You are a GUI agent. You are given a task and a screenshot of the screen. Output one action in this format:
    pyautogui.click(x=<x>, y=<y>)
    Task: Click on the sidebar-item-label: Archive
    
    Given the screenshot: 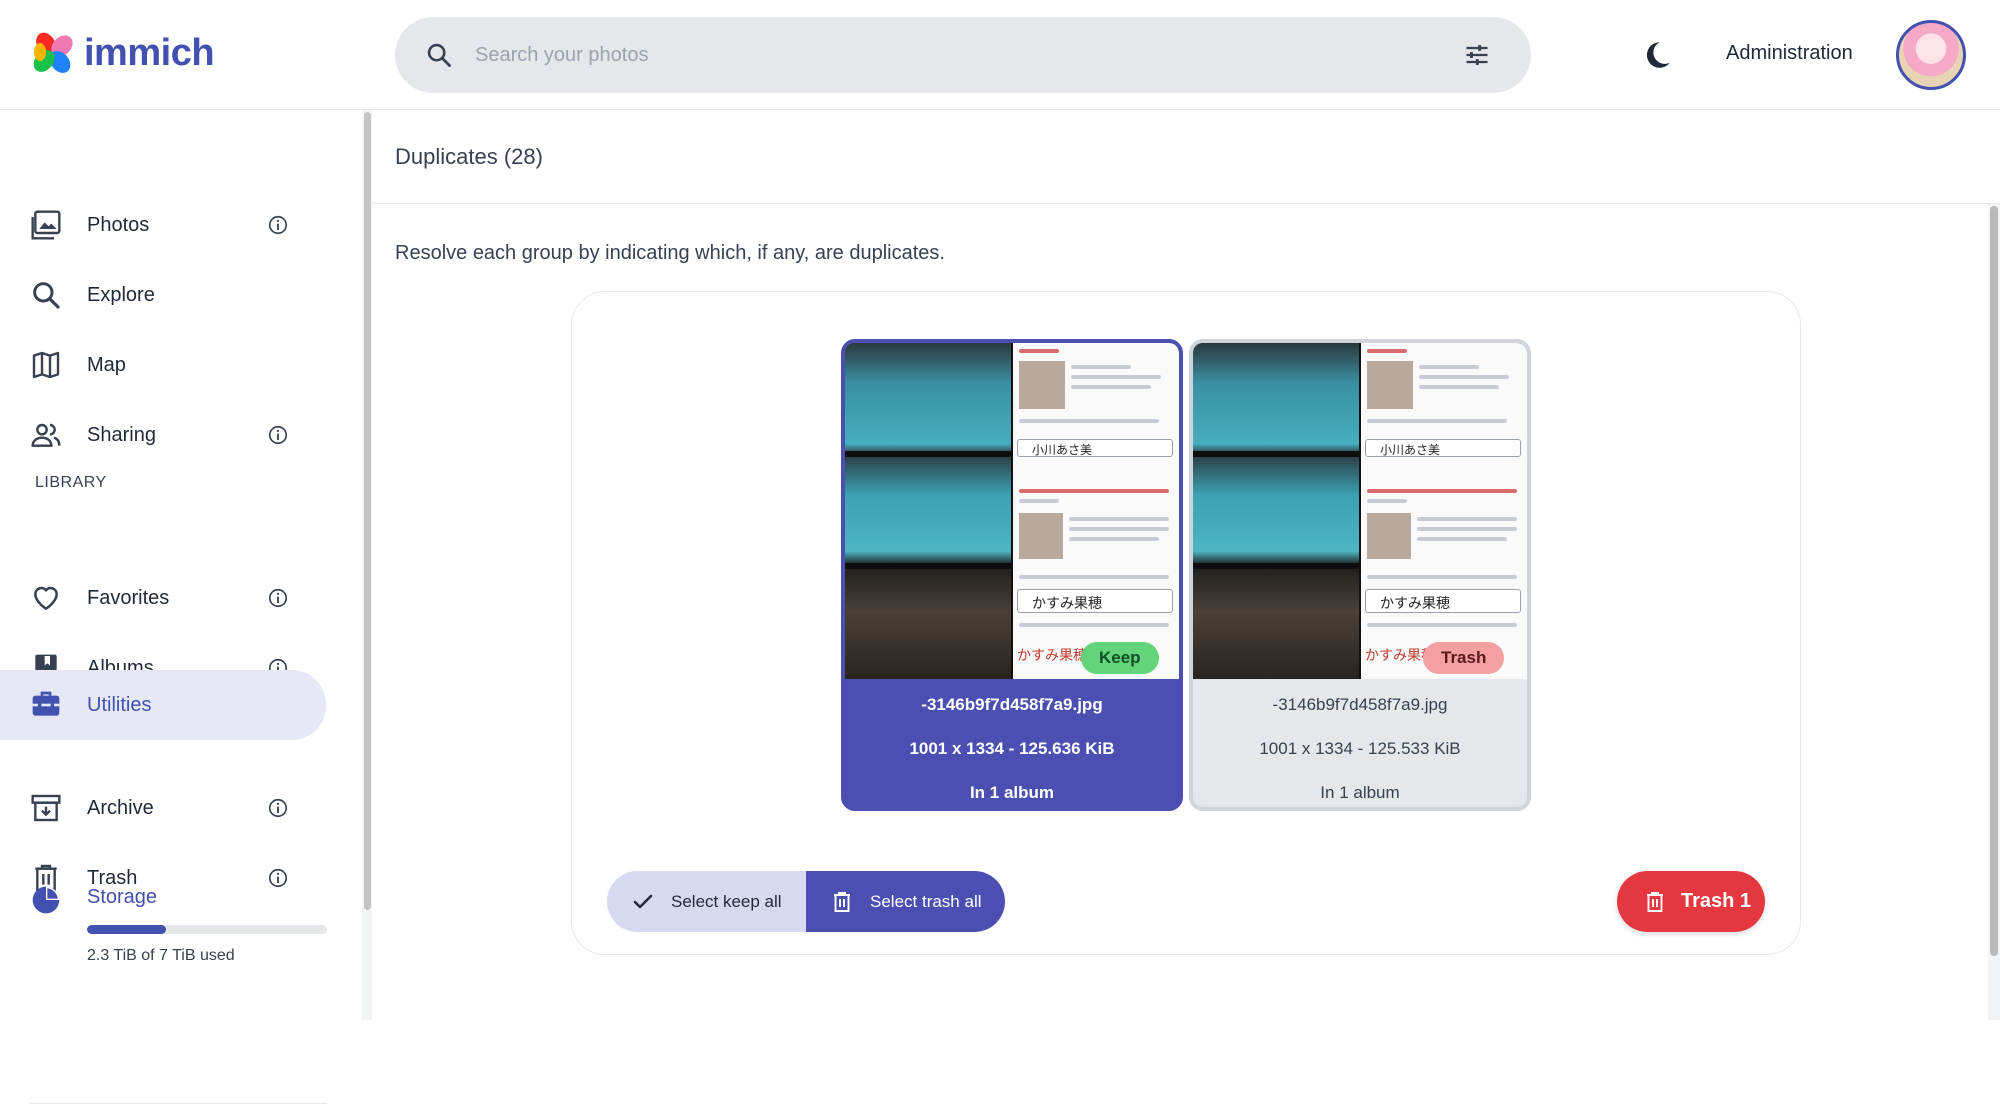 What is the action you would take?
    pyautogui.click(x=120, y=807)
    